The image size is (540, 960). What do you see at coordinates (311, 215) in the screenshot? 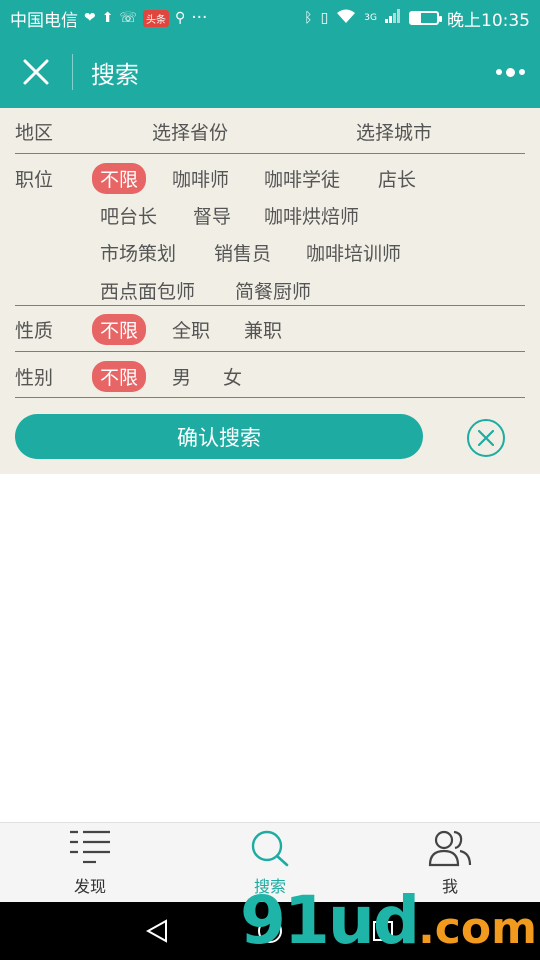
I see `position-option: 咖啡烘焙师` at bounding box center [311, 215].